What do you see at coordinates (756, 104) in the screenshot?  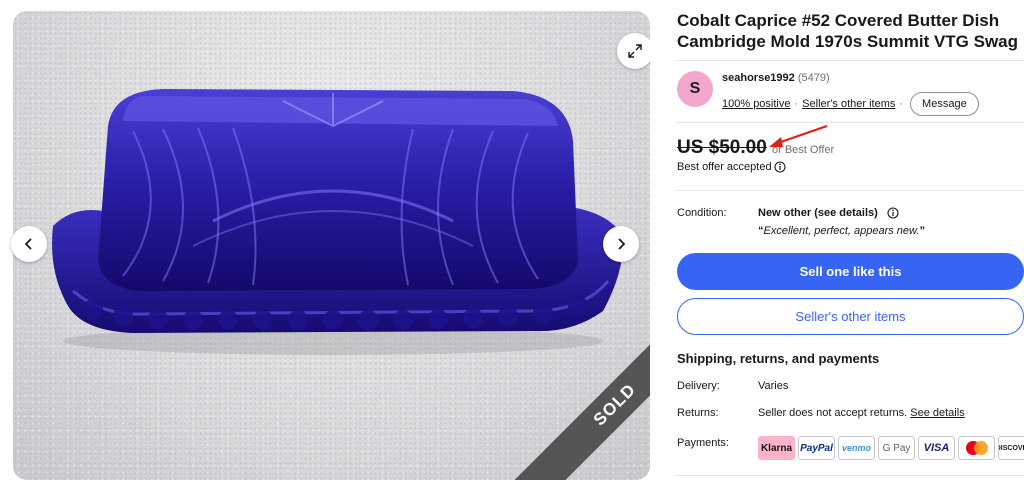 I see `positive-feedback-link: 100% positive` at bounding box center [756, 104].